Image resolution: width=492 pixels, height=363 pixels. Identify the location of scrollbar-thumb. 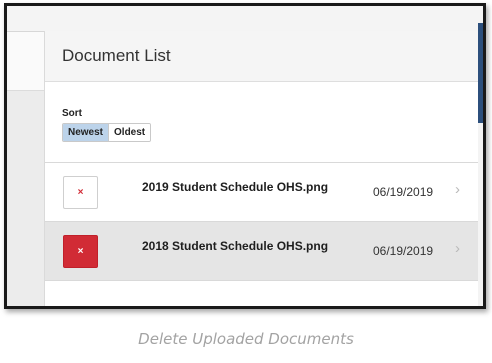
(480, 73).